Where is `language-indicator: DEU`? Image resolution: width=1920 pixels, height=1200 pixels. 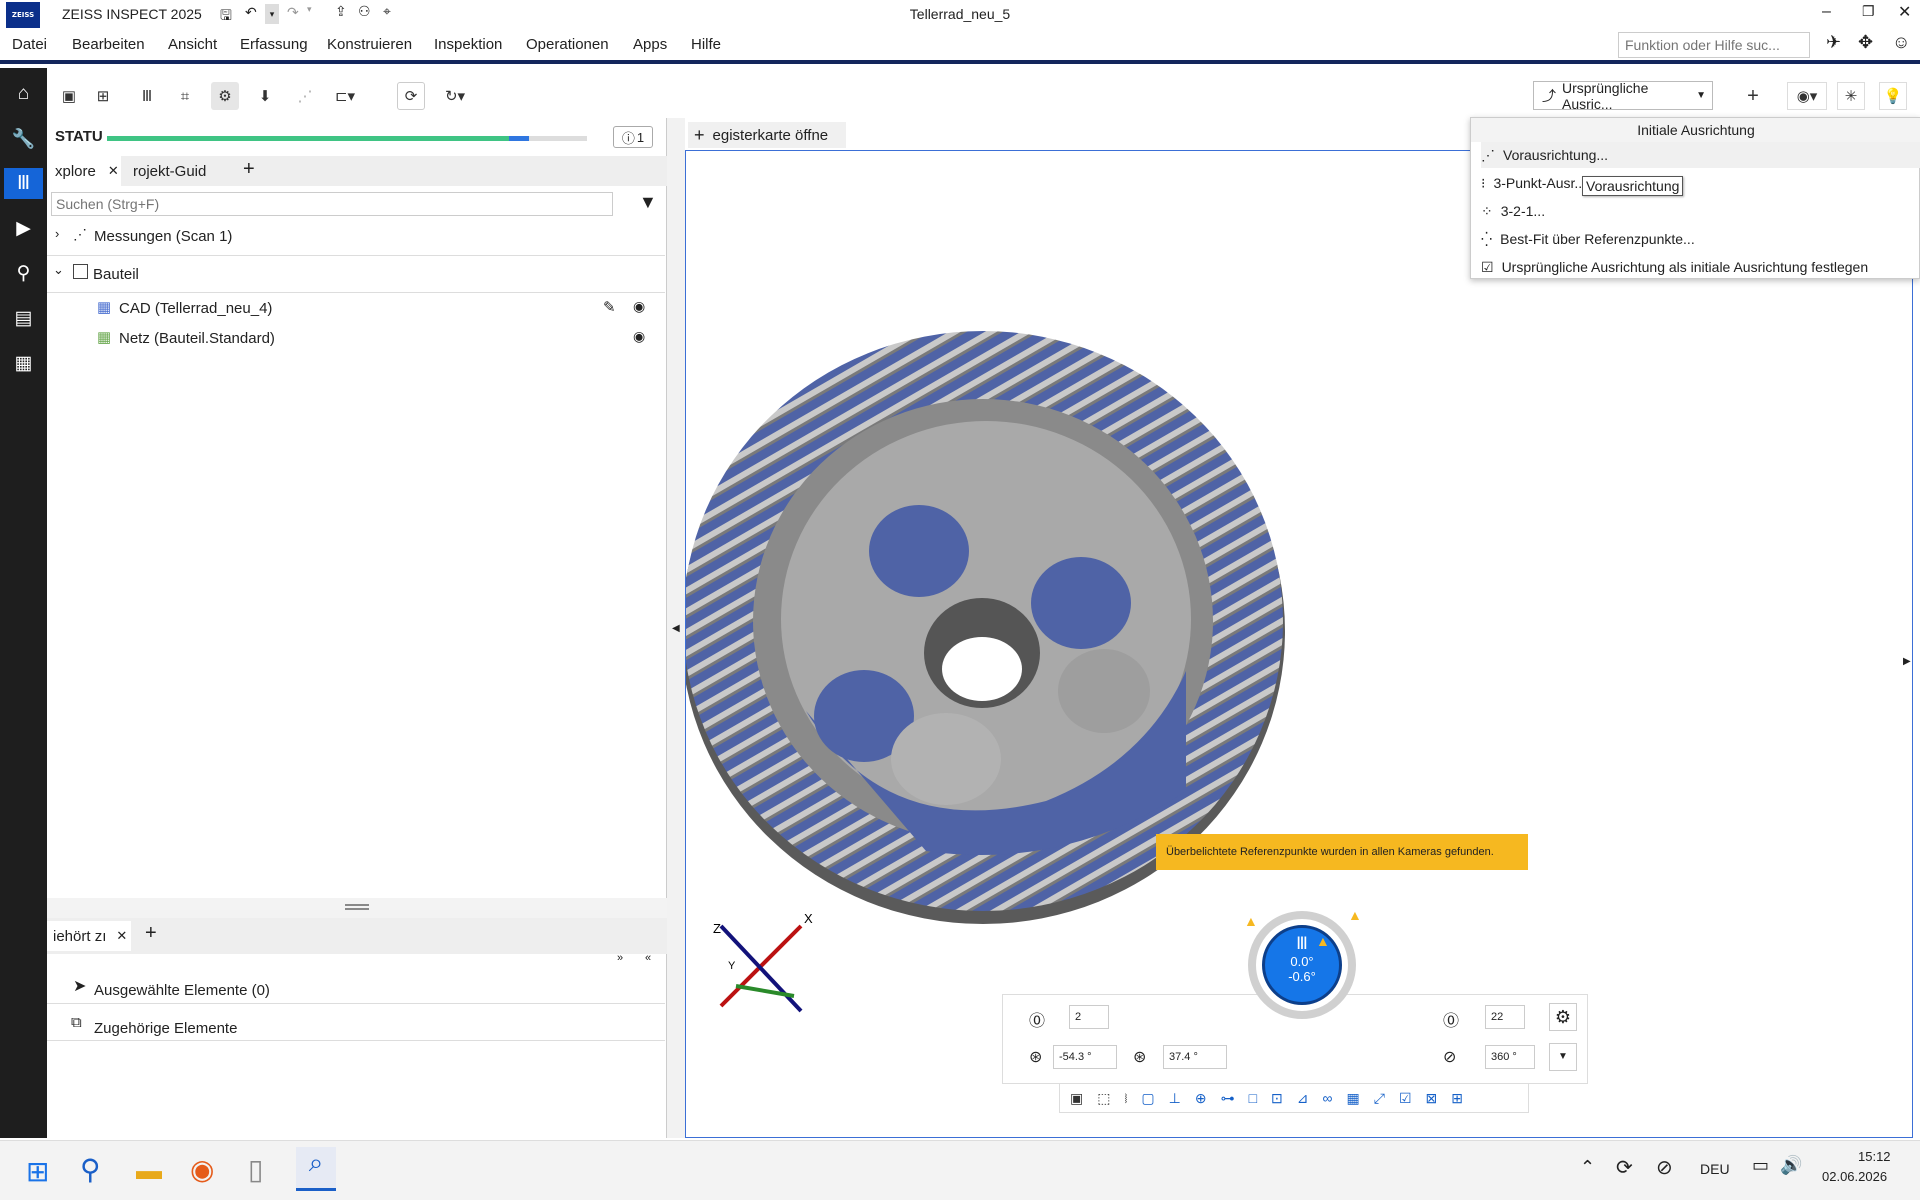 language-indicator: DEU is located at coordinates (1715, 1169).